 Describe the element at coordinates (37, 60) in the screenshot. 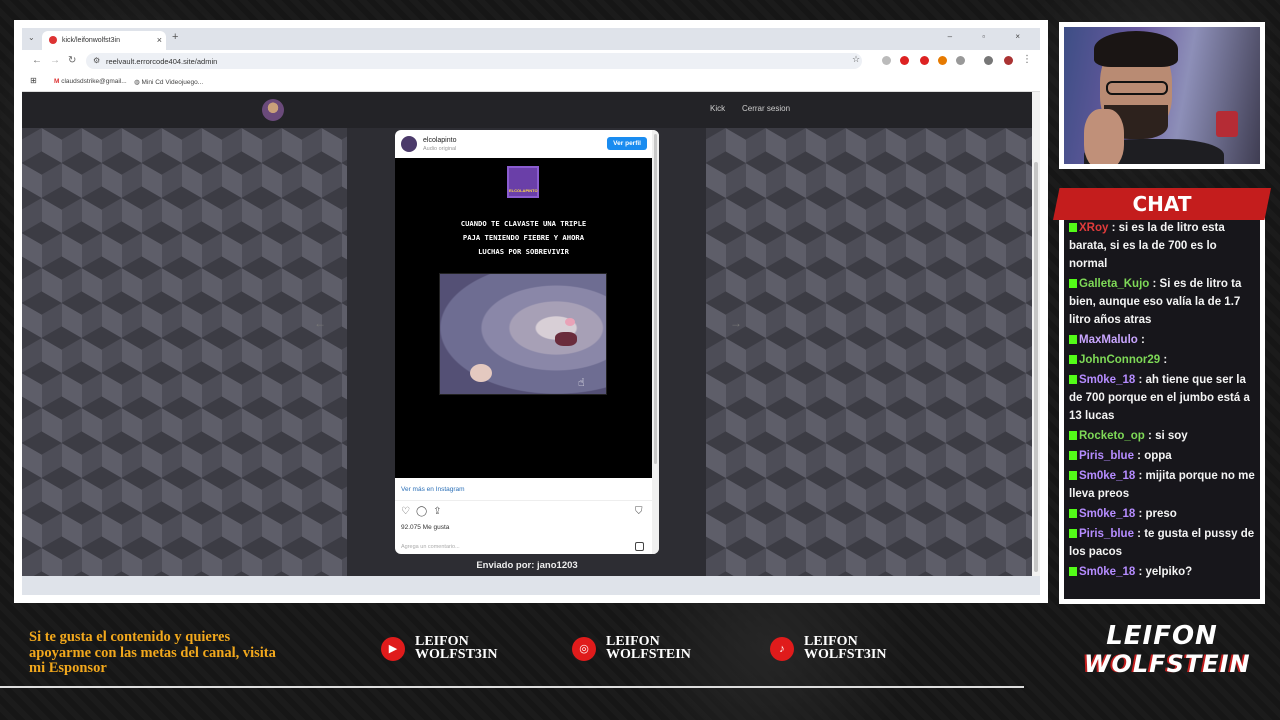

I see `back-icon: ←` at that location.